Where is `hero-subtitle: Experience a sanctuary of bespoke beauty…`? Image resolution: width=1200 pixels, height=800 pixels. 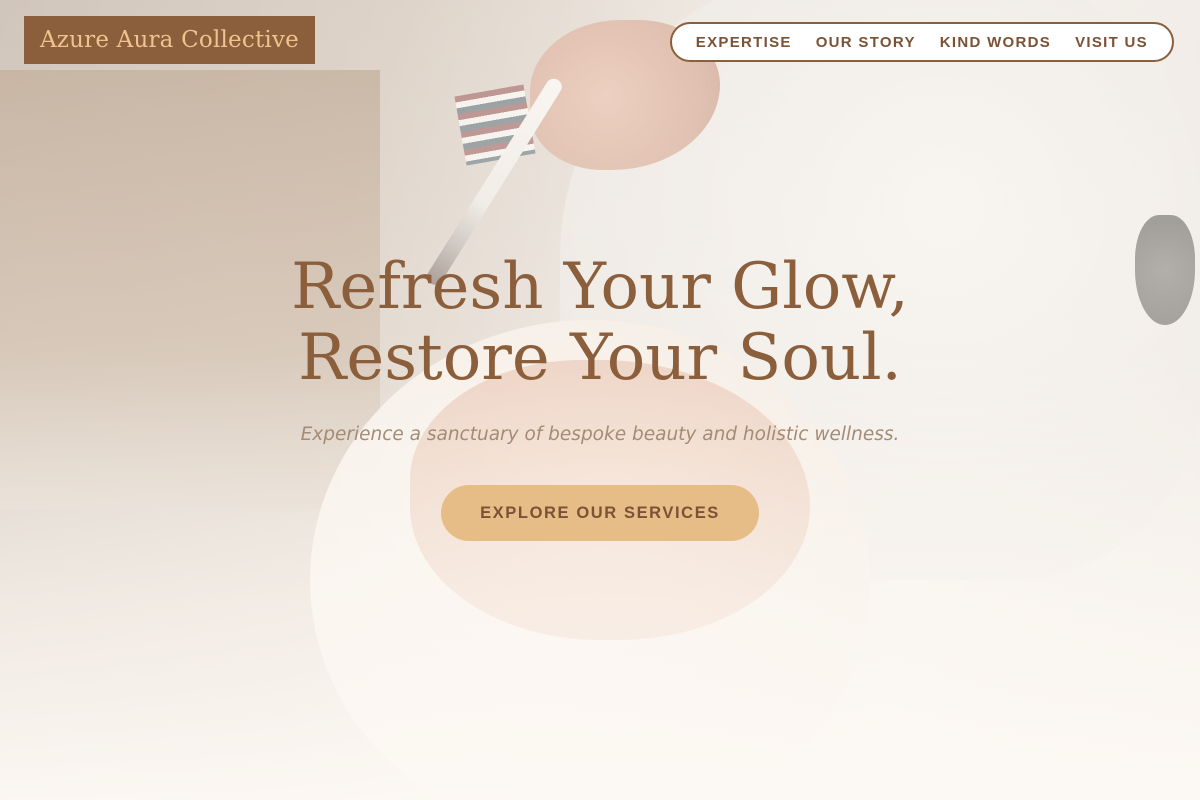
hero-subtitle: Experience a sanctuary of bespoke beauty… is located at coordinates (600, 434).